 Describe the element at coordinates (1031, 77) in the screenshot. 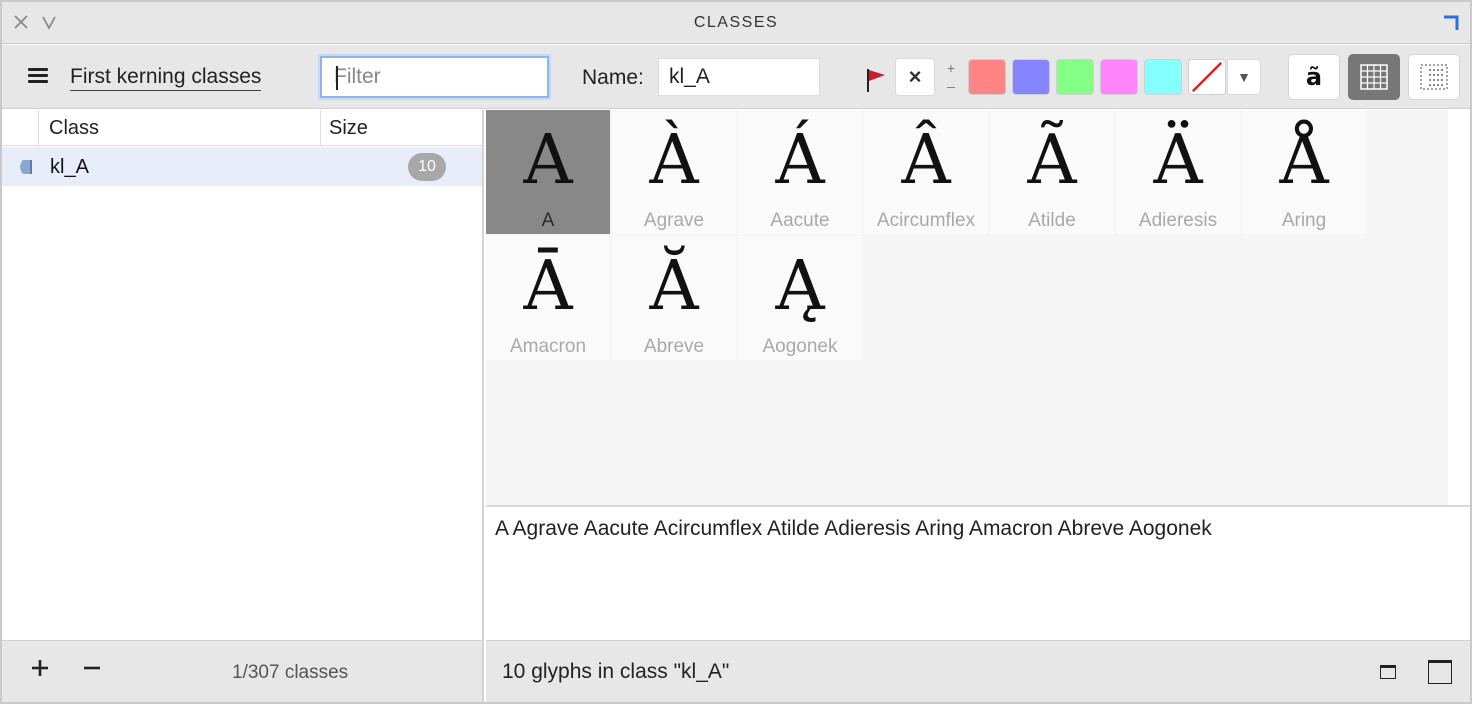

I see `swatch-blue` at that location.